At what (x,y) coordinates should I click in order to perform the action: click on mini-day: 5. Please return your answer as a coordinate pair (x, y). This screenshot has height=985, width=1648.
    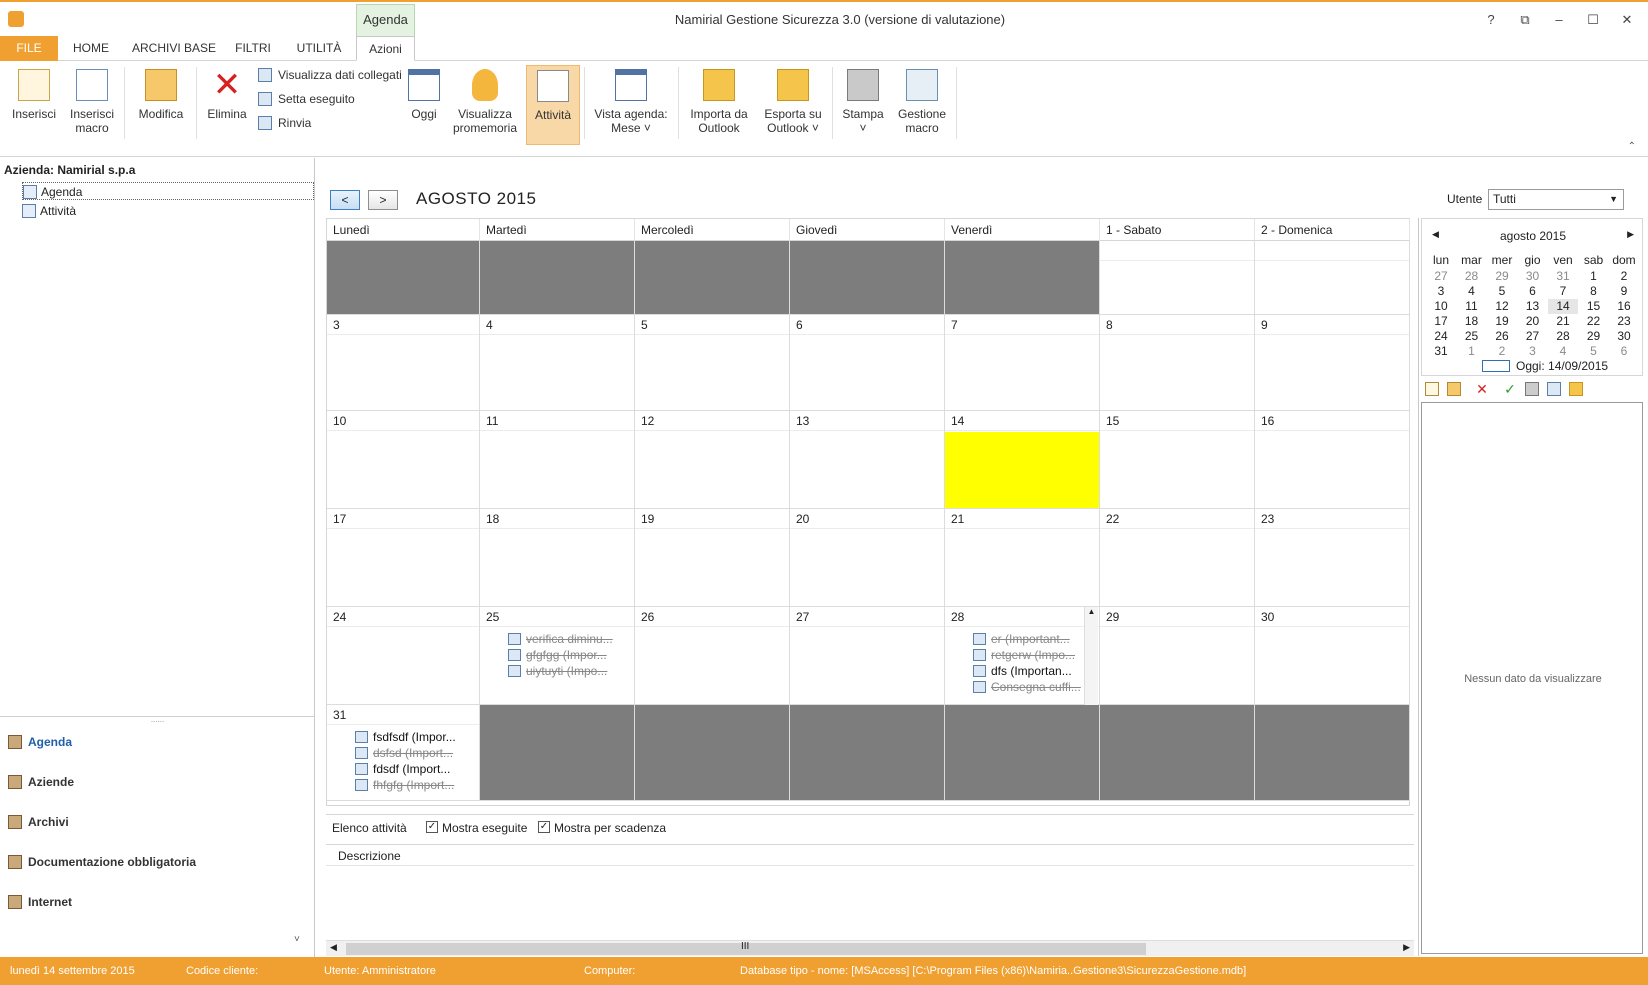
    Looking at the image, I should click on (1594, 351).